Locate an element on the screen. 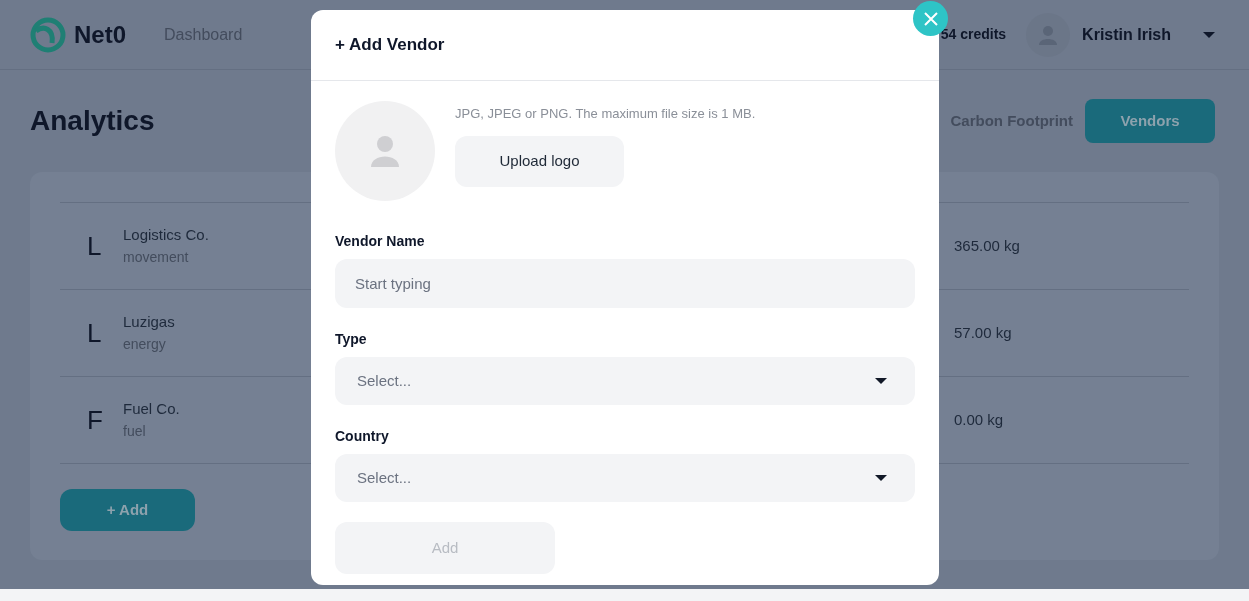 This screenshot has width=1249, height=601. vendor-name: Fuel Co. is located at coordinates (151, 409).